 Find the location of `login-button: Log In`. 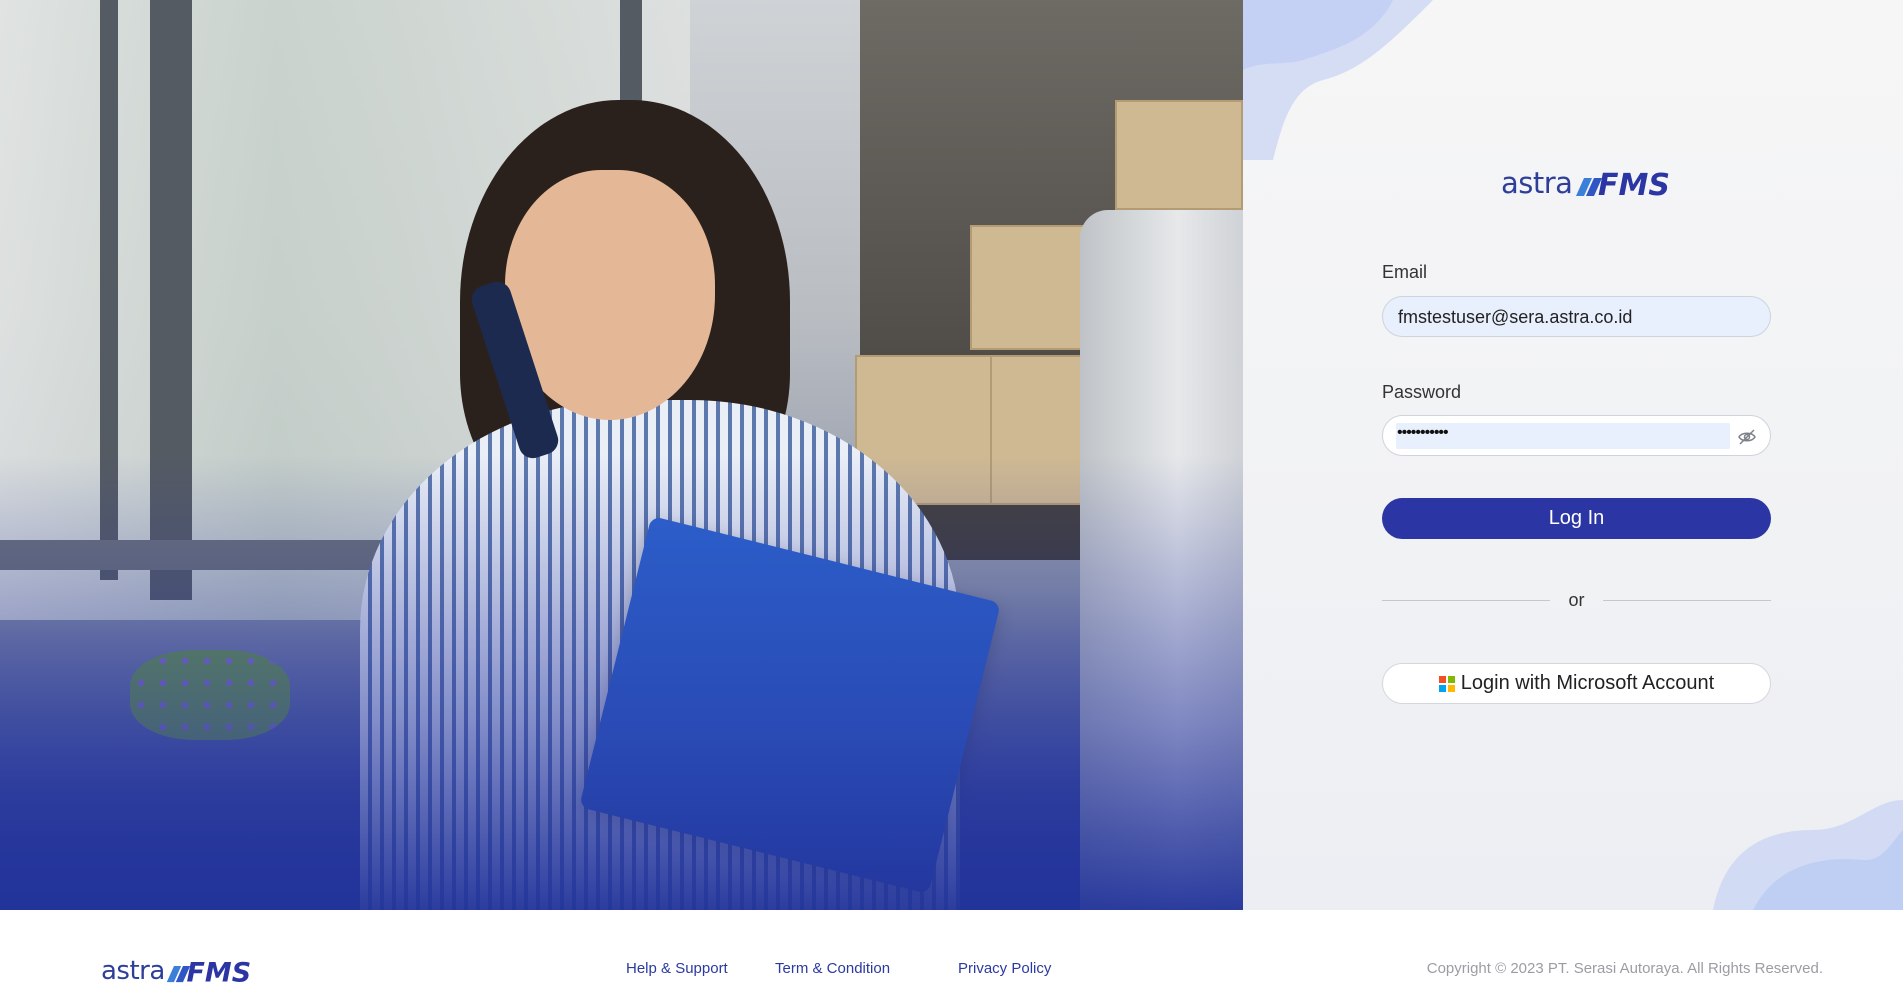

login-button: Log In is located at coordinates (1576, 518).